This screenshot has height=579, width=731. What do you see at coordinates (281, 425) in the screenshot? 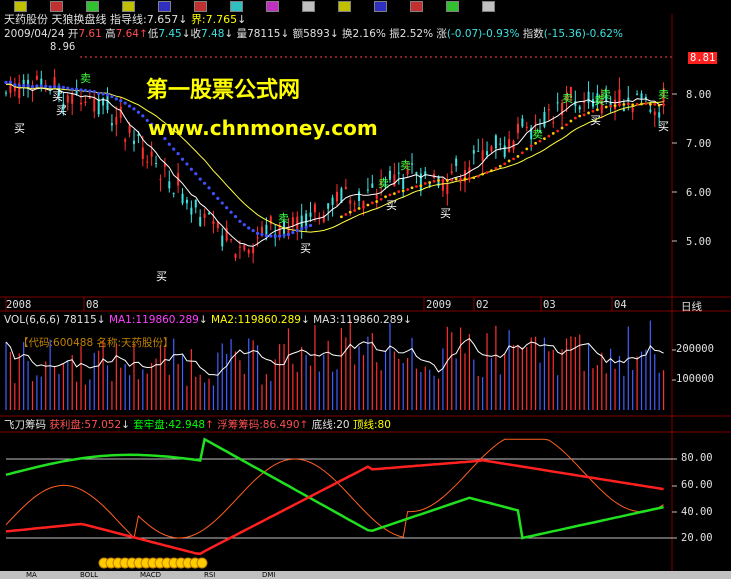
I see `float-value: 86.490` at bounding box center [281, 425].